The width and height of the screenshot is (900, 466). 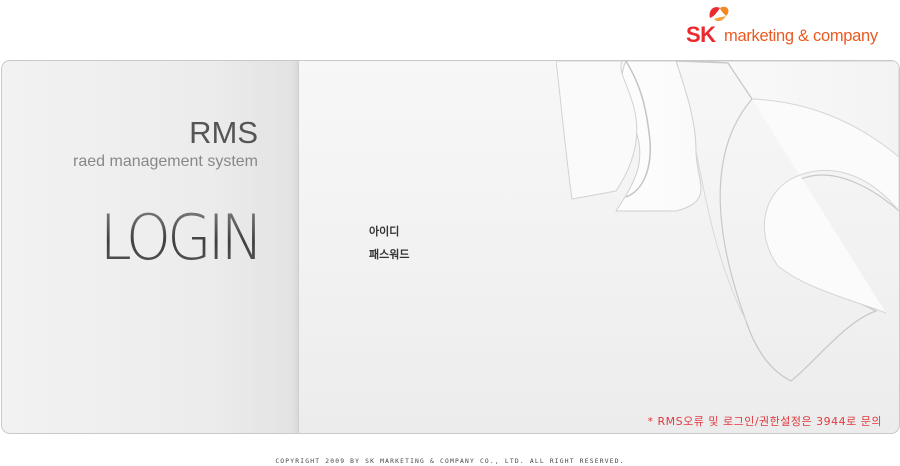 What do you see at coordinates (384, 231) in the screenshot?
I see `id-label: 아이디` at bounding box center [384, 231].